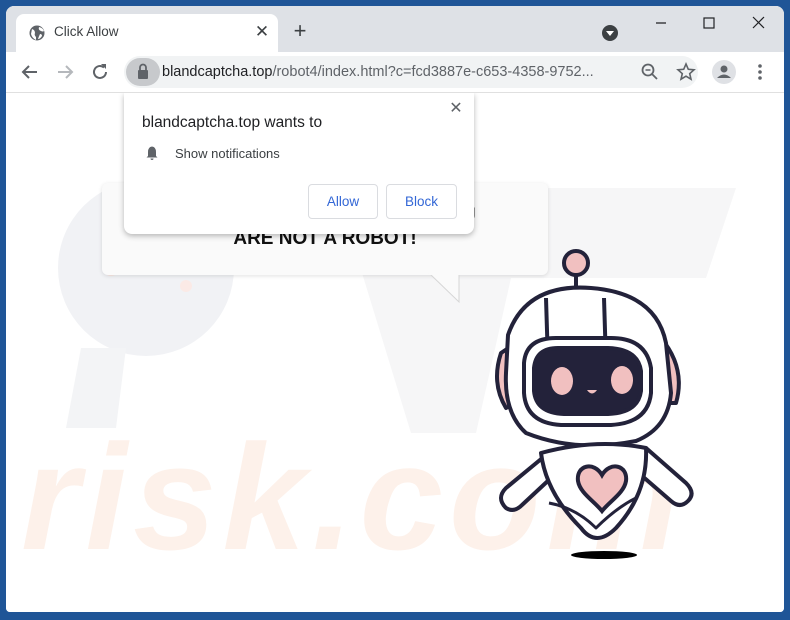 This screenshot has width=790, height=620. I want to click on zoom-button, so click(650, 74).